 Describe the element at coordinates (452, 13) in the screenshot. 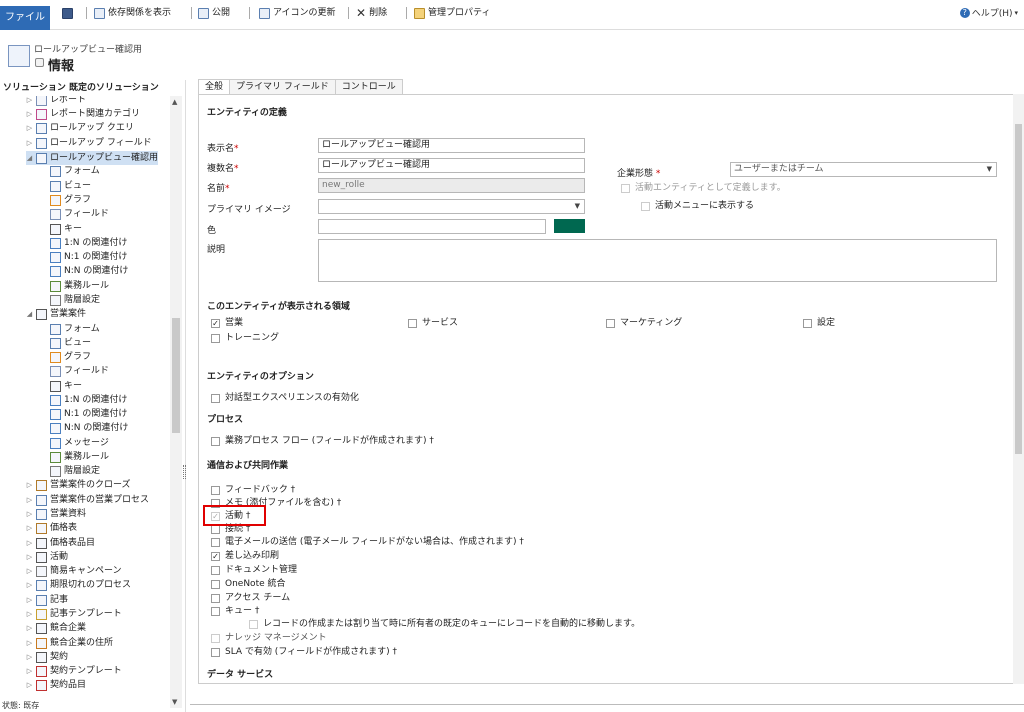

I see `managed-properties-button: 管理プロパティ` at that location.